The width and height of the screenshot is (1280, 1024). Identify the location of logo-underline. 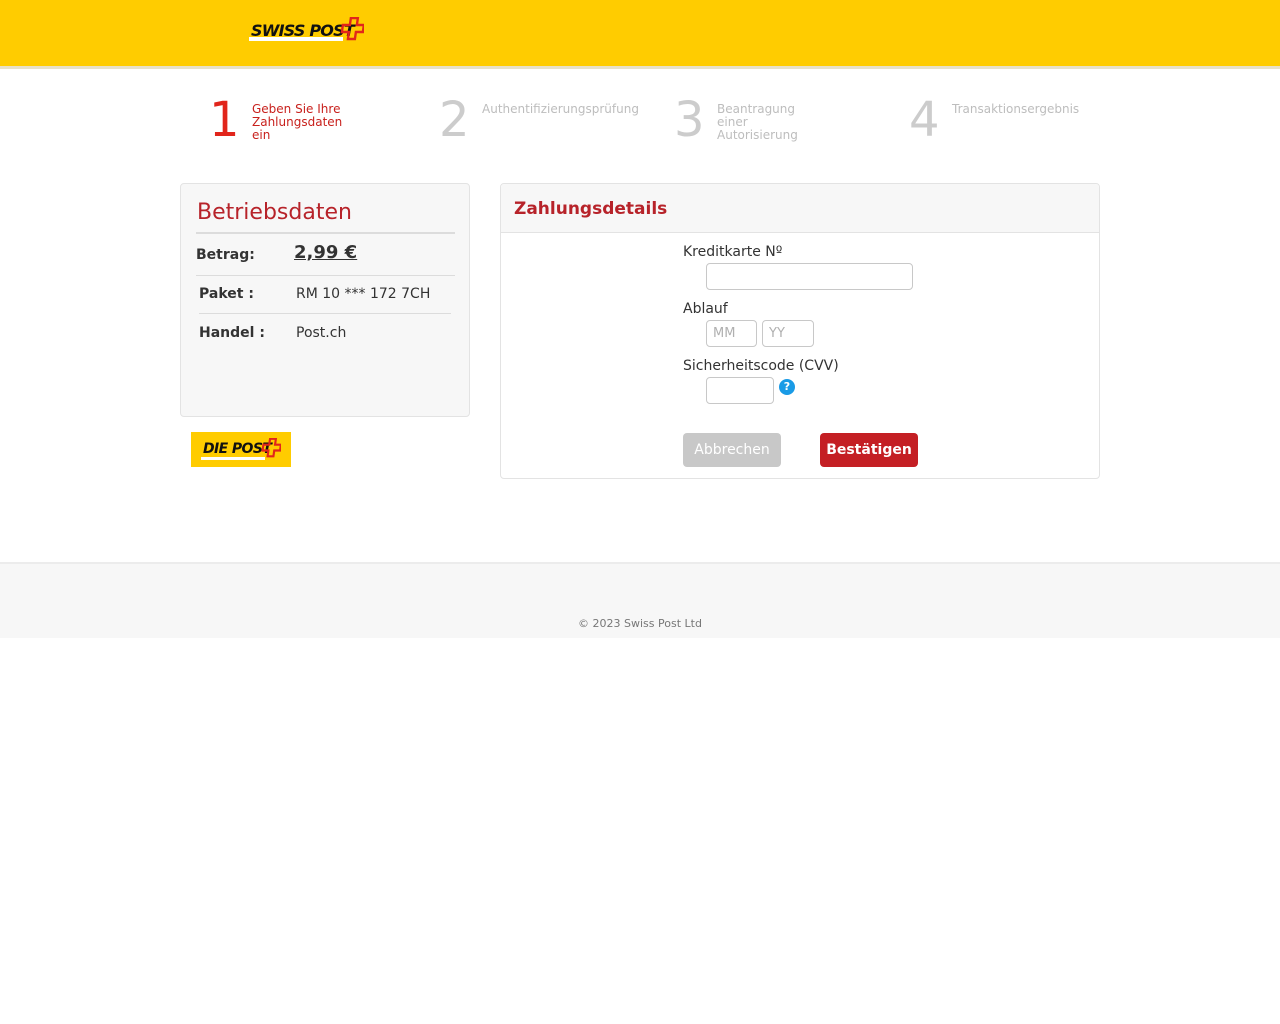
(233, 458).